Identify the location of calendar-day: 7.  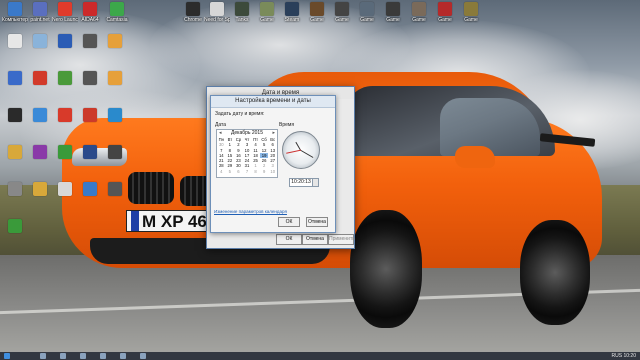
(247, 171).